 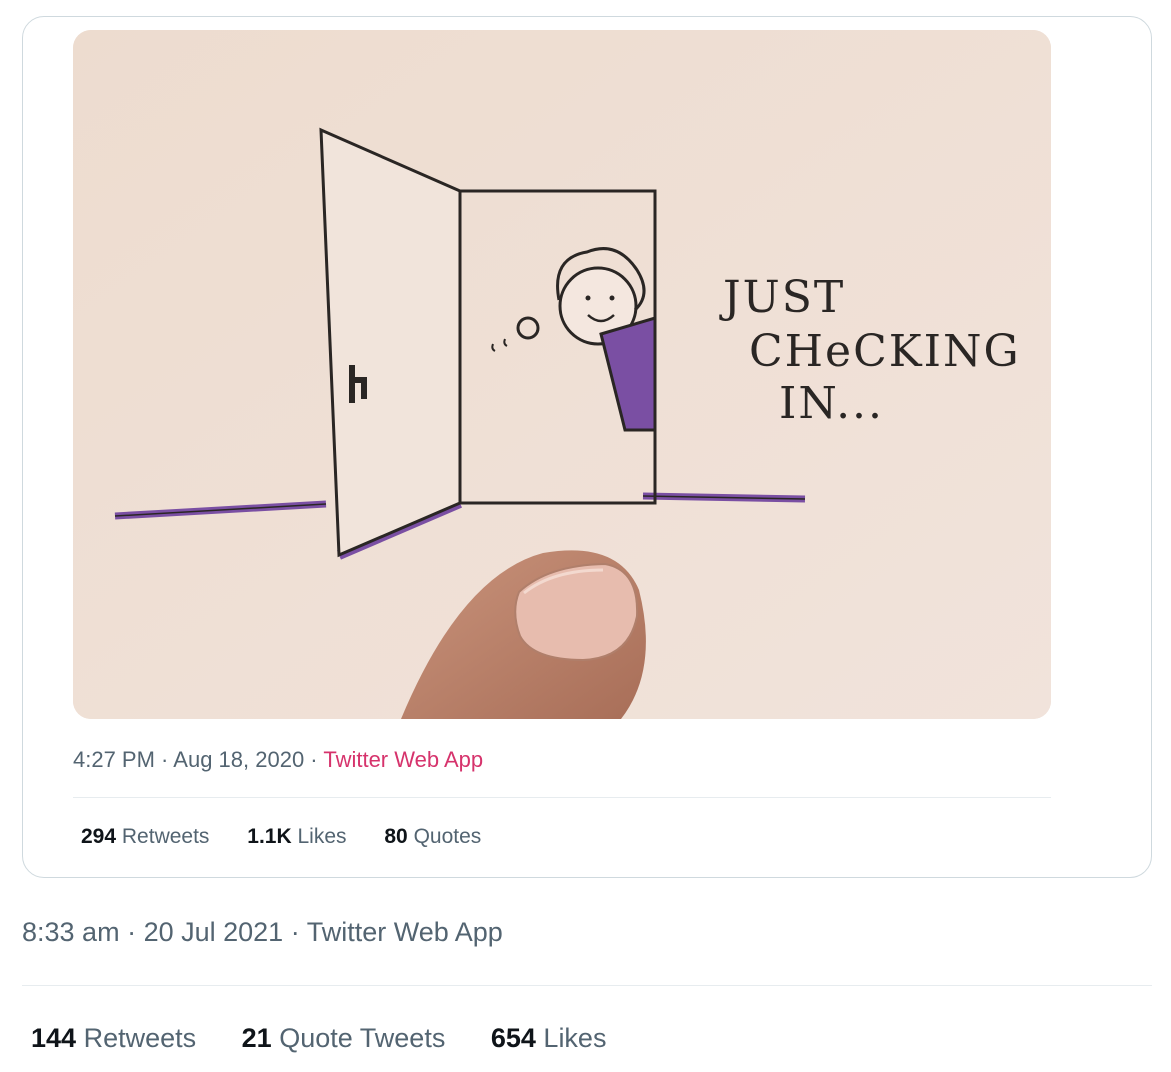 I want to click on tweet-timestamp: 8:33 am · 20 Jul 2021 · Twitter Web App, so click(x=262, y=932).